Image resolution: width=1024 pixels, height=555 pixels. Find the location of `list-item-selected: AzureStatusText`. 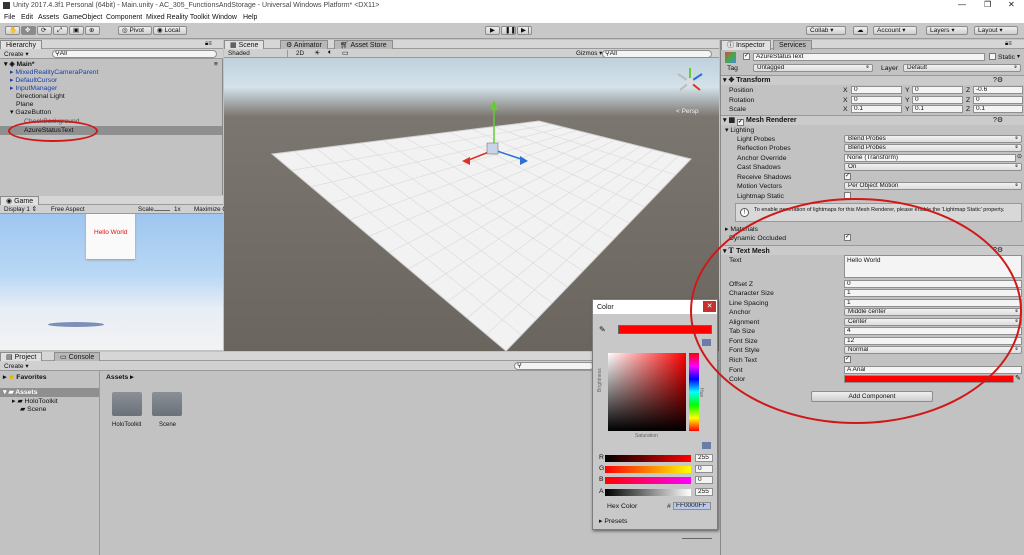

list-item-selected: AzureStatusText is located at coordinates (111, 130).